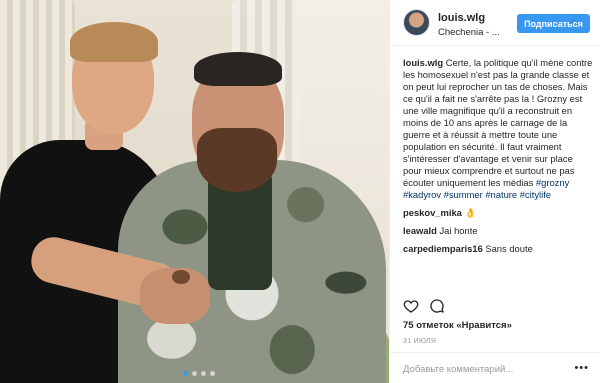 The width and height of the screenshot is (600, 383). Describe the element at coordinates (422, 194) in the screenshot. I see `hashtag-link: #kadyrov` at that location.